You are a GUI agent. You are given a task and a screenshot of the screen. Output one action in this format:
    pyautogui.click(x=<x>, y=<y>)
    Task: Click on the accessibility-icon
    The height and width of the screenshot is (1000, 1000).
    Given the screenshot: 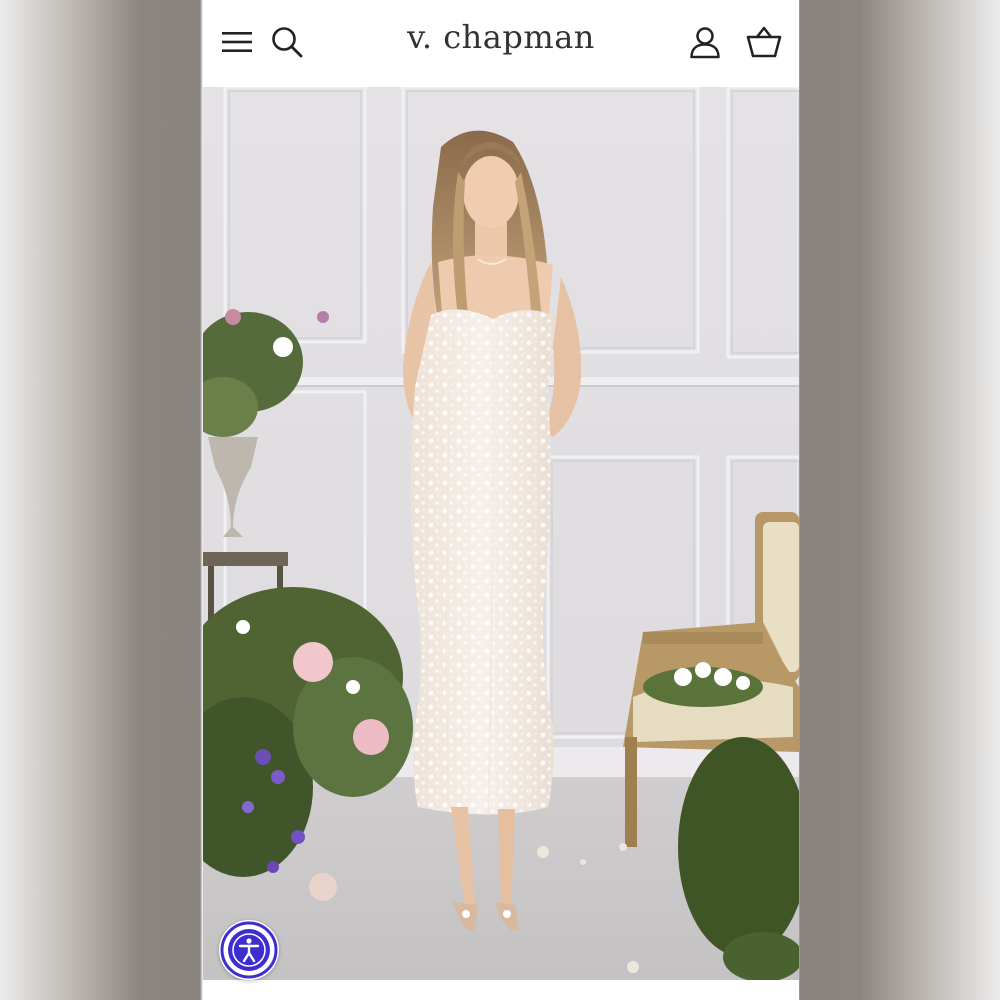 What is the action you would take?
    pyautogui.click(x=249, y=950)
    